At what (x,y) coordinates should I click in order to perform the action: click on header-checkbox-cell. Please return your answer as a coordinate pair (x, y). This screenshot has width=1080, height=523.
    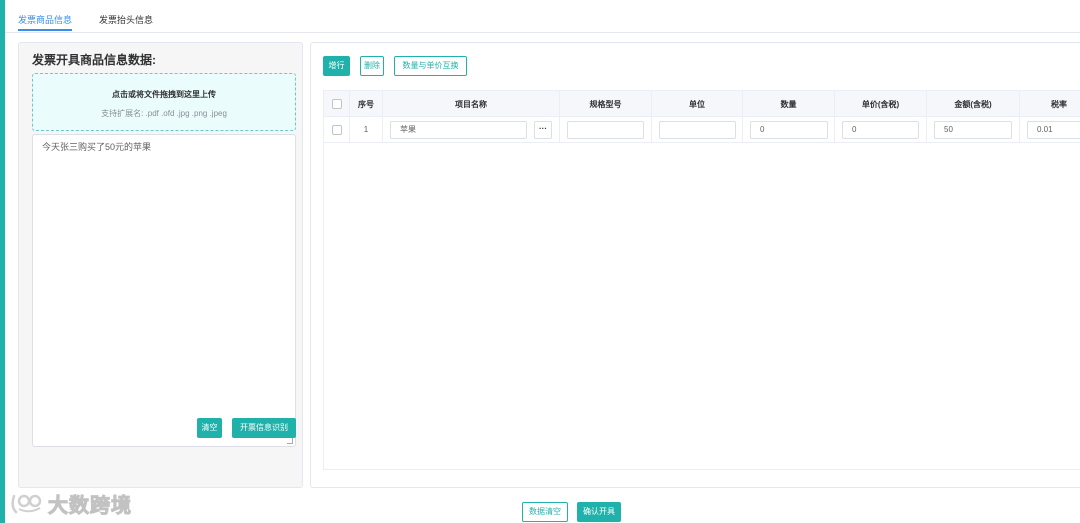
    Looking at the image, I should click on (337, 104).